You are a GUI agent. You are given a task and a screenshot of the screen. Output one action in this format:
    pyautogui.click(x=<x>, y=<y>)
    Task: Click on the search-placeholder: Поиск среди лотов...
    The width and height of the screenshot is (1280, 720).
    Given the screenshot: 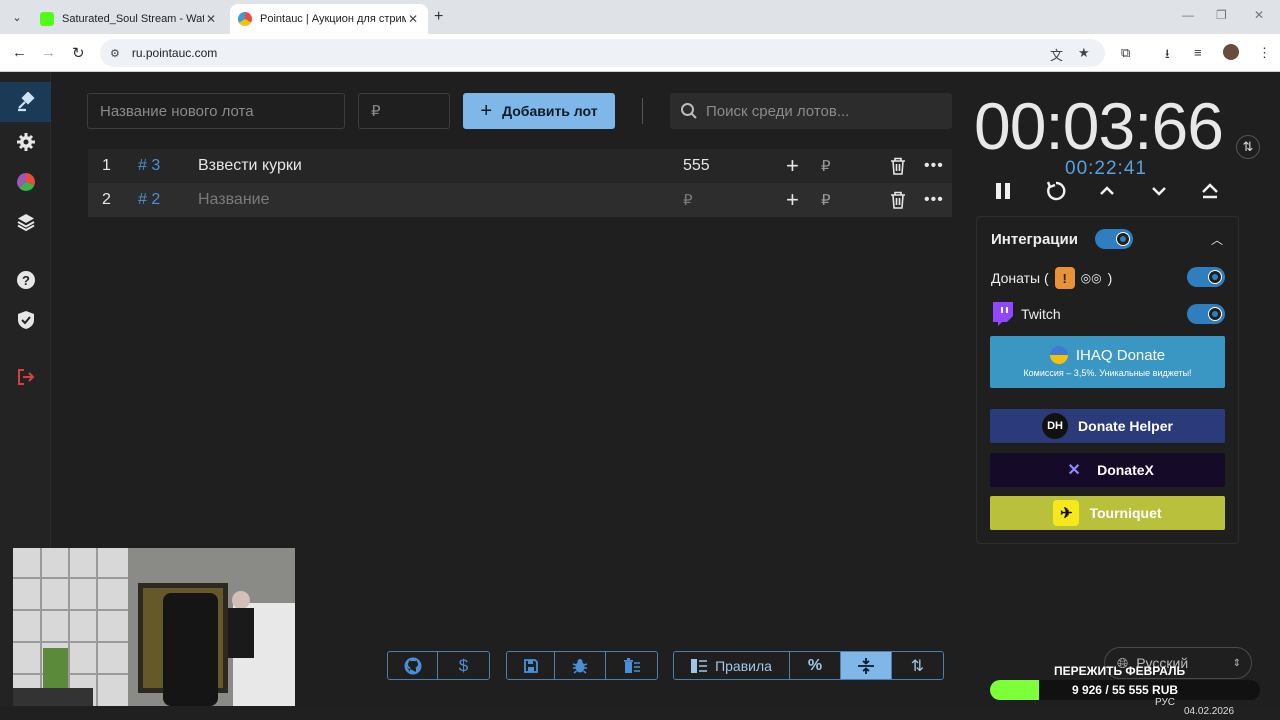 What is the action you would take?
    pyautogui.click(x=778, y=111)
    